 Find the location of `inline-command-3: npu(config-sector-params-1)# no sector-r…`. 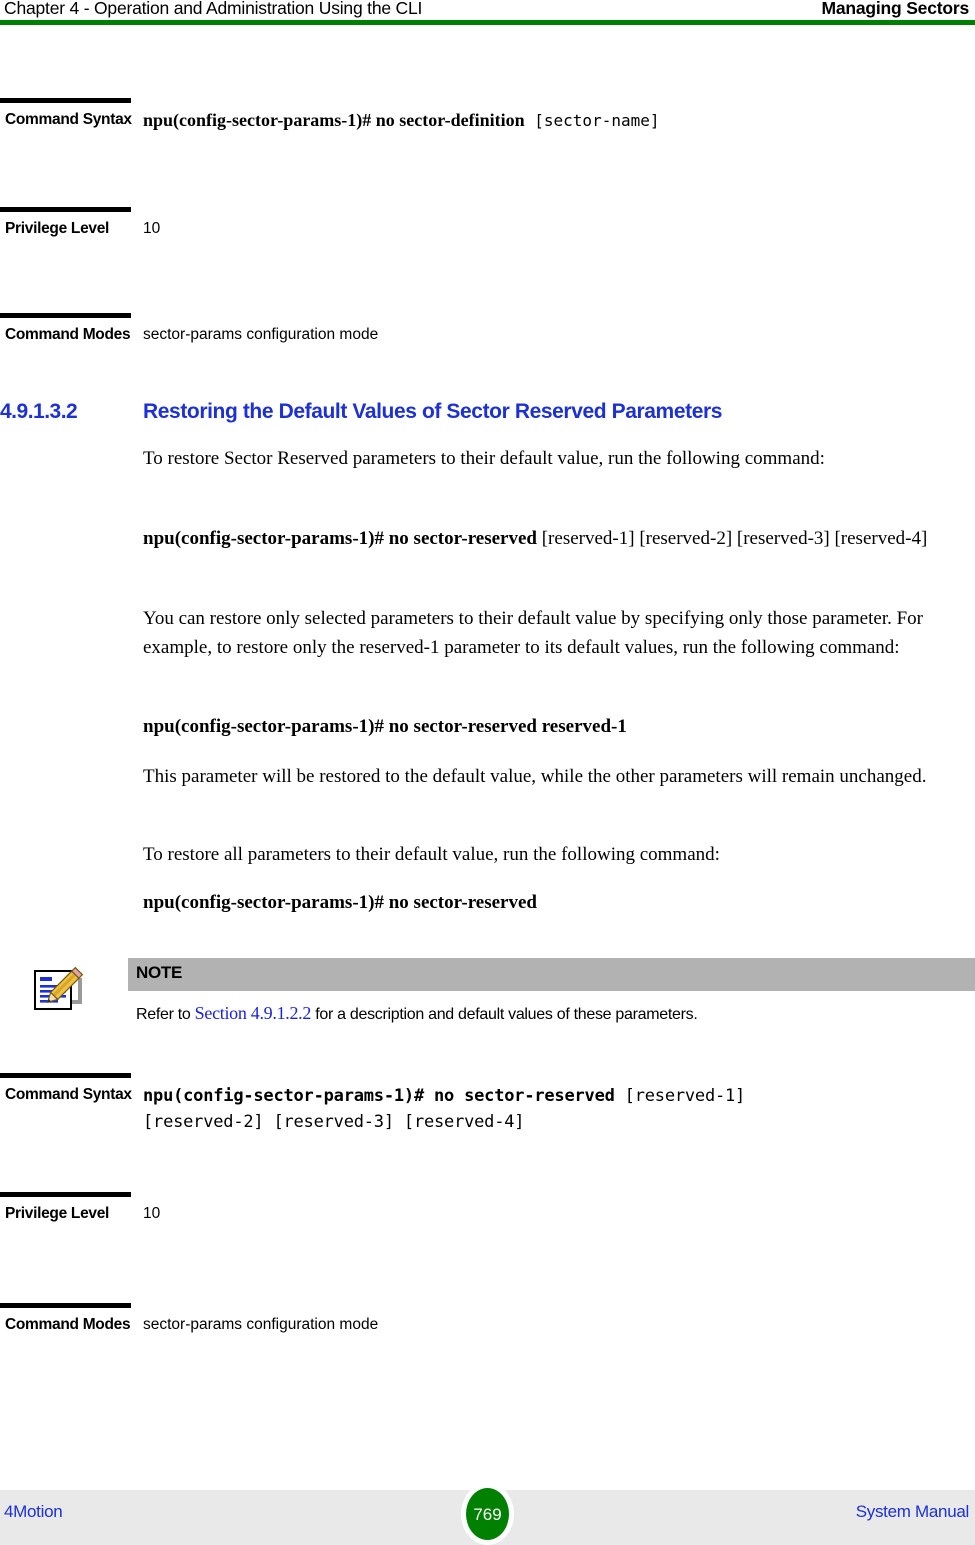

inline-command-3: npu(config-sector-params-1)# no sector-r… is located at coordinates (340, 902).